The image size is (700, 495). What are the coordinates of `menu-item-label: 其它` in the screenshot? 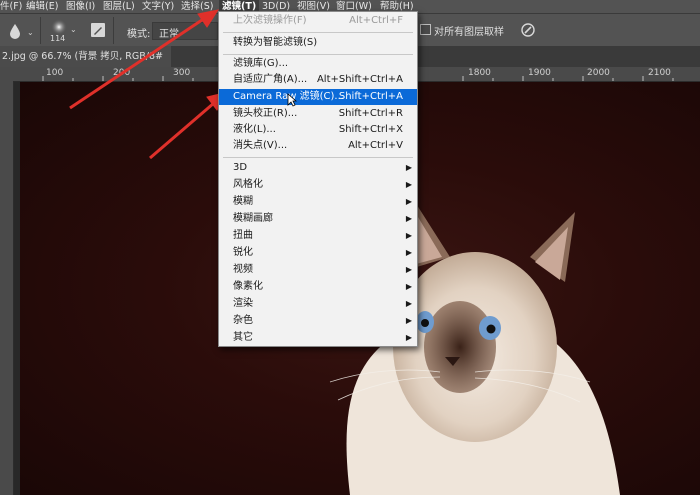 It's located at (243, 337).